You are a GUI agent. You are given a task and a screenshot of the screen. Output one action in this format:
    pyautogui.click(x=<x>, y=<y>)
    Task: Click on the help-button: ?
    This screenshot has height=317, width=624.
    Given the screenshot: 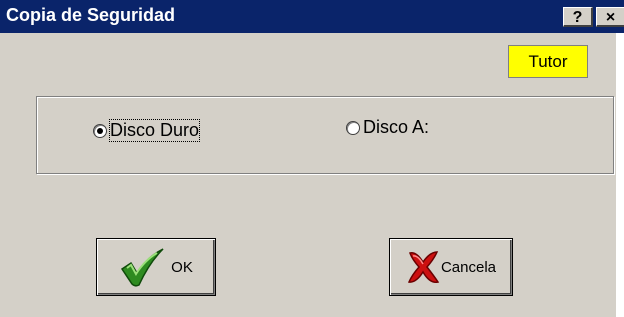 What is the action you would take?
    pyautogui.click(x=578, y=17)
    